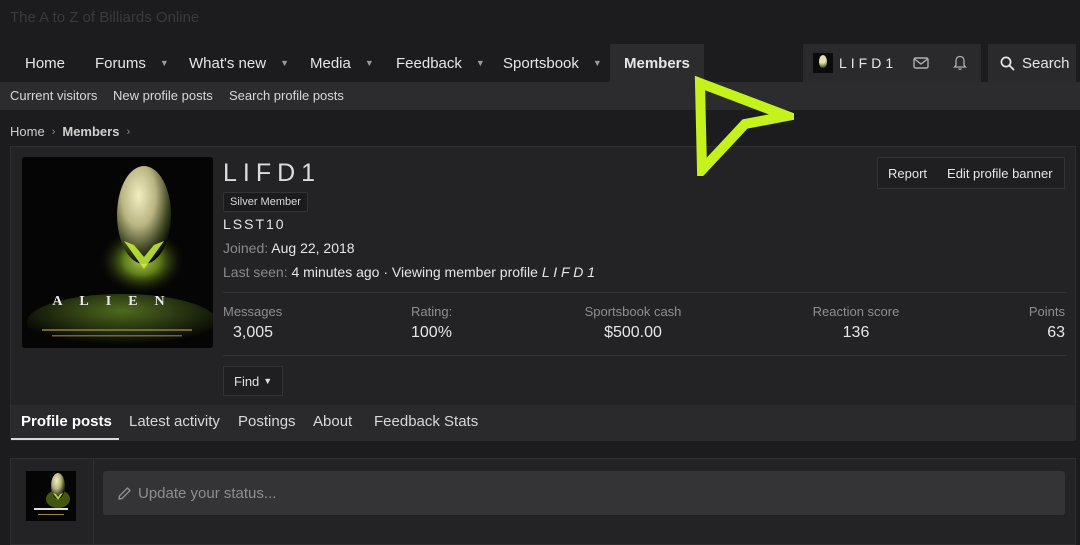 Image resolution: width=1080 pixels, height=545 pixels. Describe the element at coordinates (272, 173) in the screenshot. I see `profile-name: LIFD1` at that location.